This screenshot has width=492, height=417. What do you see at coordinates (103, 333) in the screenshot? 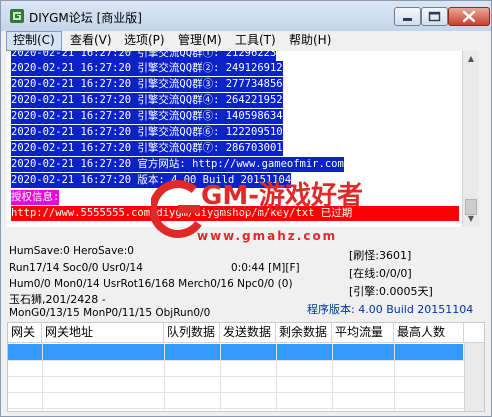
I see `column-header-address: 网关地址` at bounding box center [103, 333].